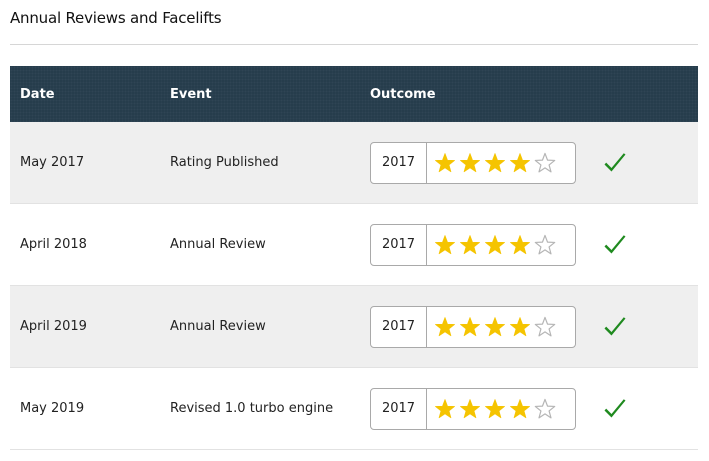  Describe the element at coordinates (224, 162) in the screenshot. I see `row-event: Rating Published` at that location.